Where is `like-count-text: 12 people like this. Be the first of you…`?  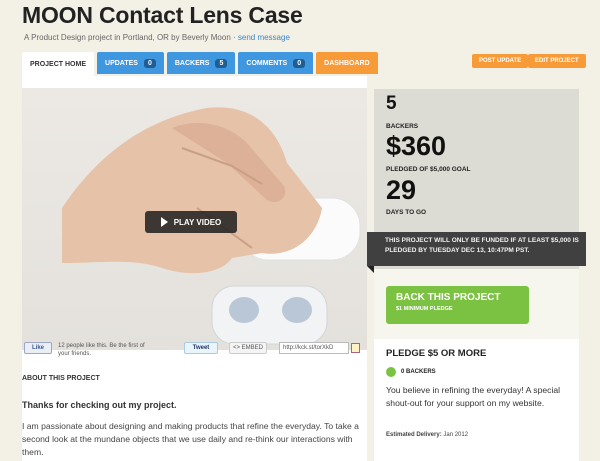
like-count-text: 12 people like this. Be the first of you… is located at coordinates (101, 350).